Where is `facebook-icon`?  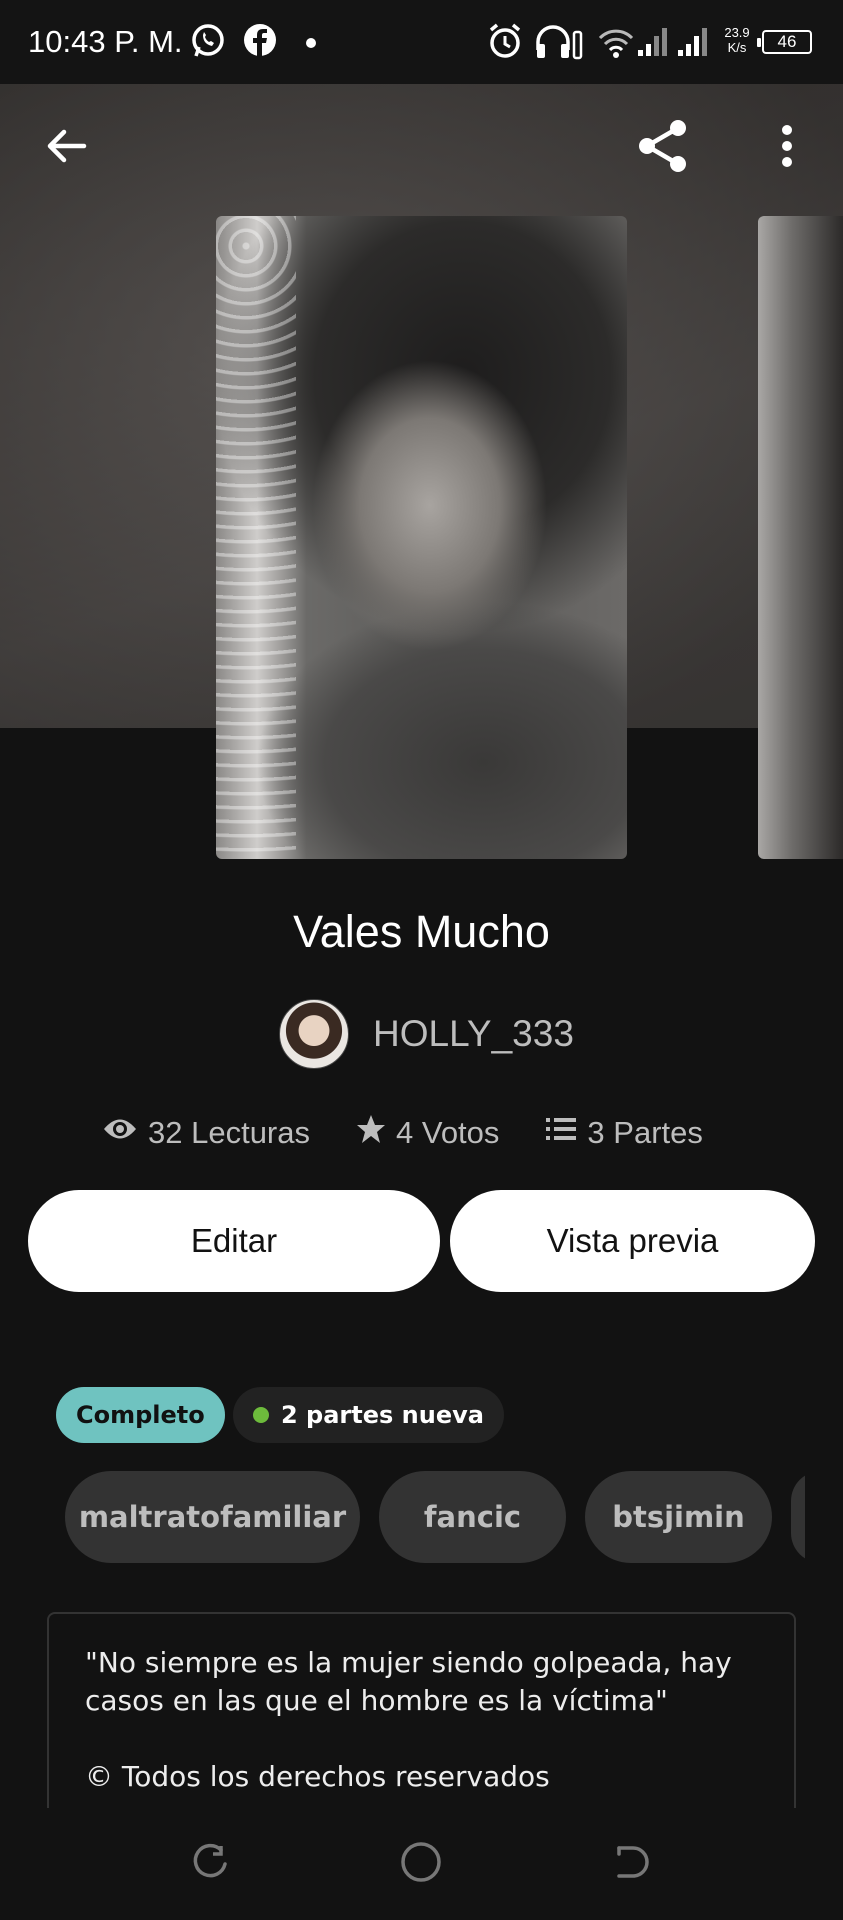
facebook-icon is located at coordinates (260, 42).